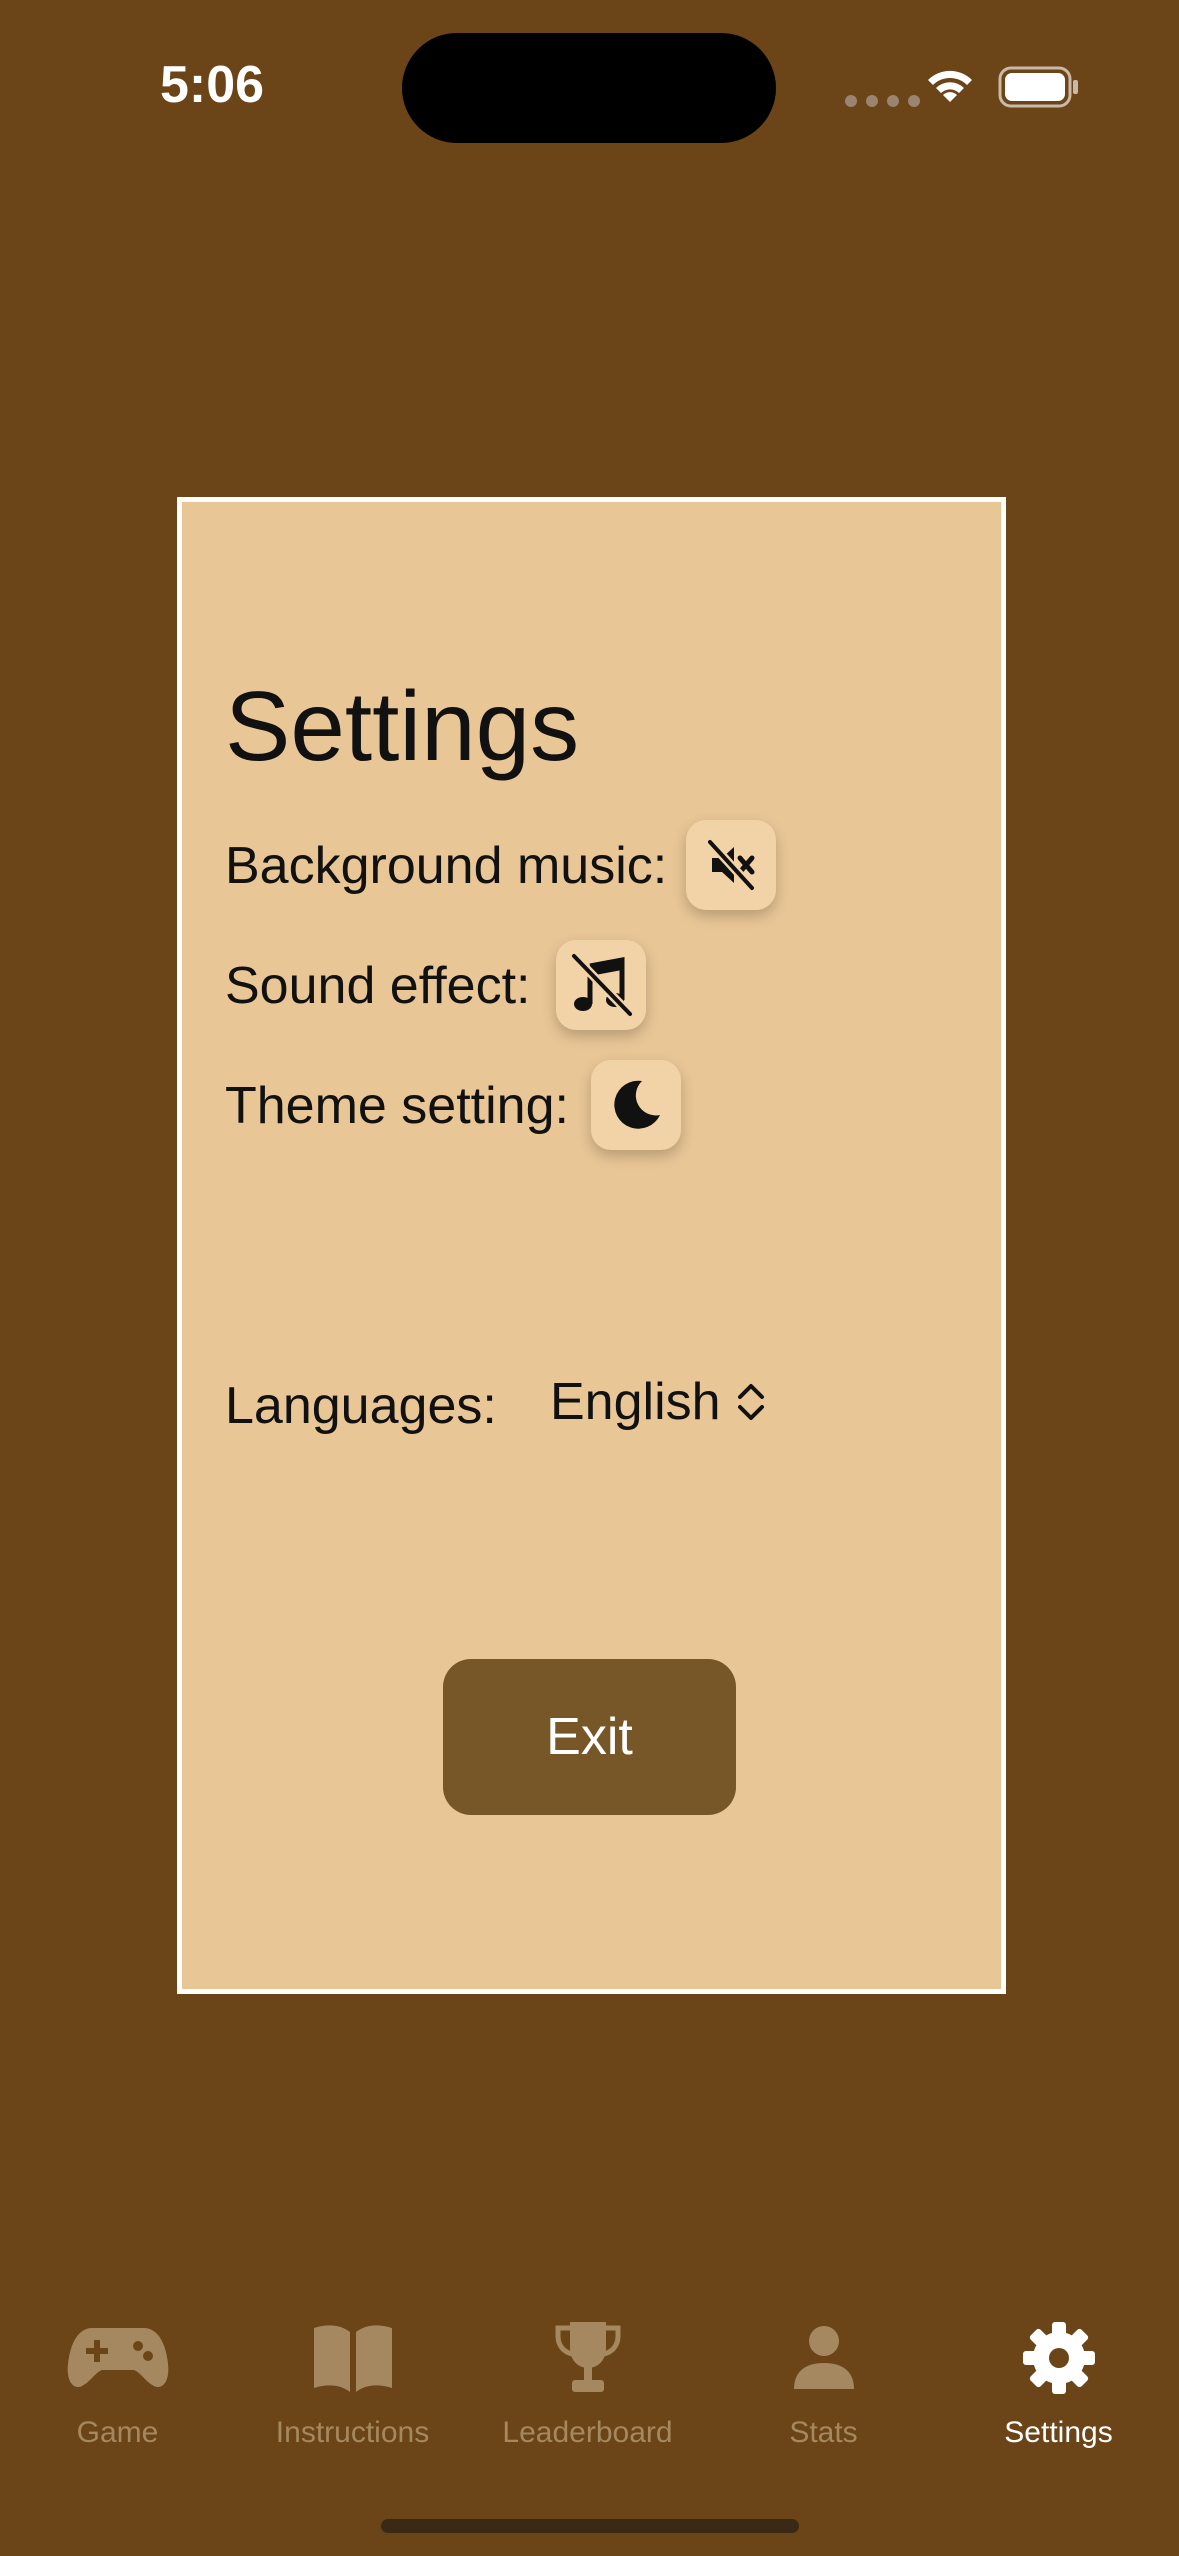 This screenshot has height=2556, width=1179. What do you see at coordinates (950, 86) in the screenshot?
I see `wifi-icon` at bounding box center [950, 86].